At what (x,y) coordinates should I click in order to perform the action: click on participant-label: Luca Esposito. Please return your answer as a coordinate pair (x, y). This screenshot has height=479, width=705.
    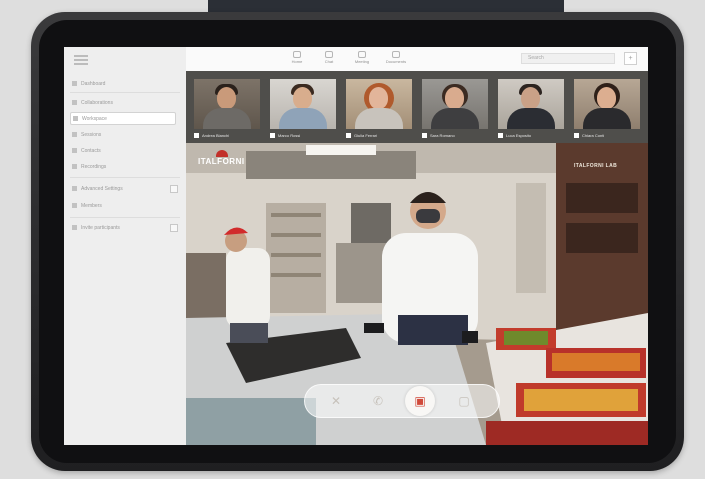
    Looking at the image, I should click on (531, 135).